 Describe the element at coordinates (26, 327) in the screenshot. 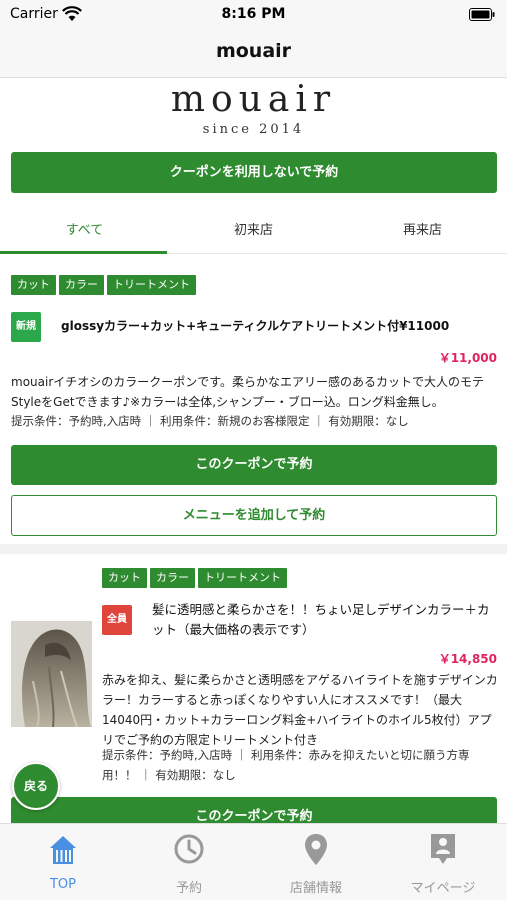

I see `new-customer-badge: 新規` at that location.